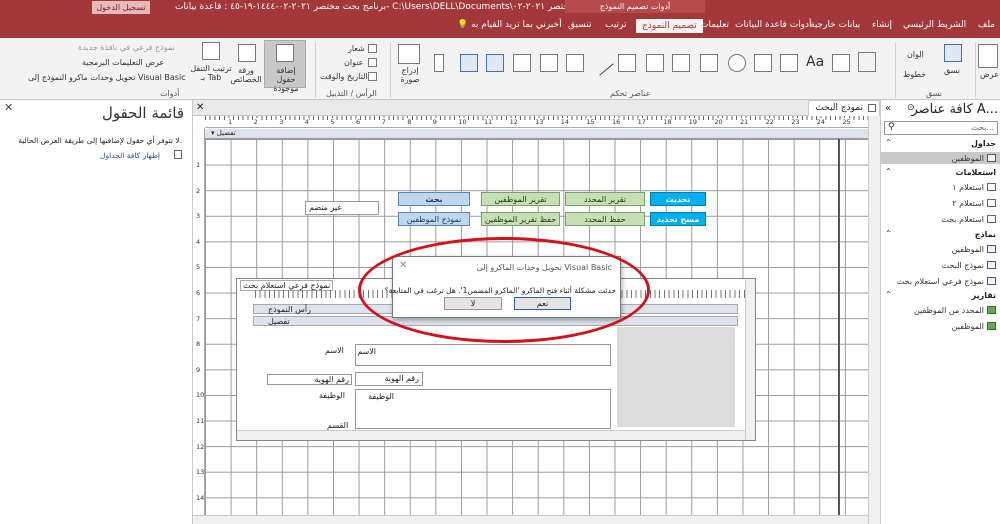 Image resolution: width=1000 pixels, height=524 pixels. Describe the element at coordinates (285, 66) in the screenshot. I see `add-fields-button: إضافة حقول موجودة` at that location.